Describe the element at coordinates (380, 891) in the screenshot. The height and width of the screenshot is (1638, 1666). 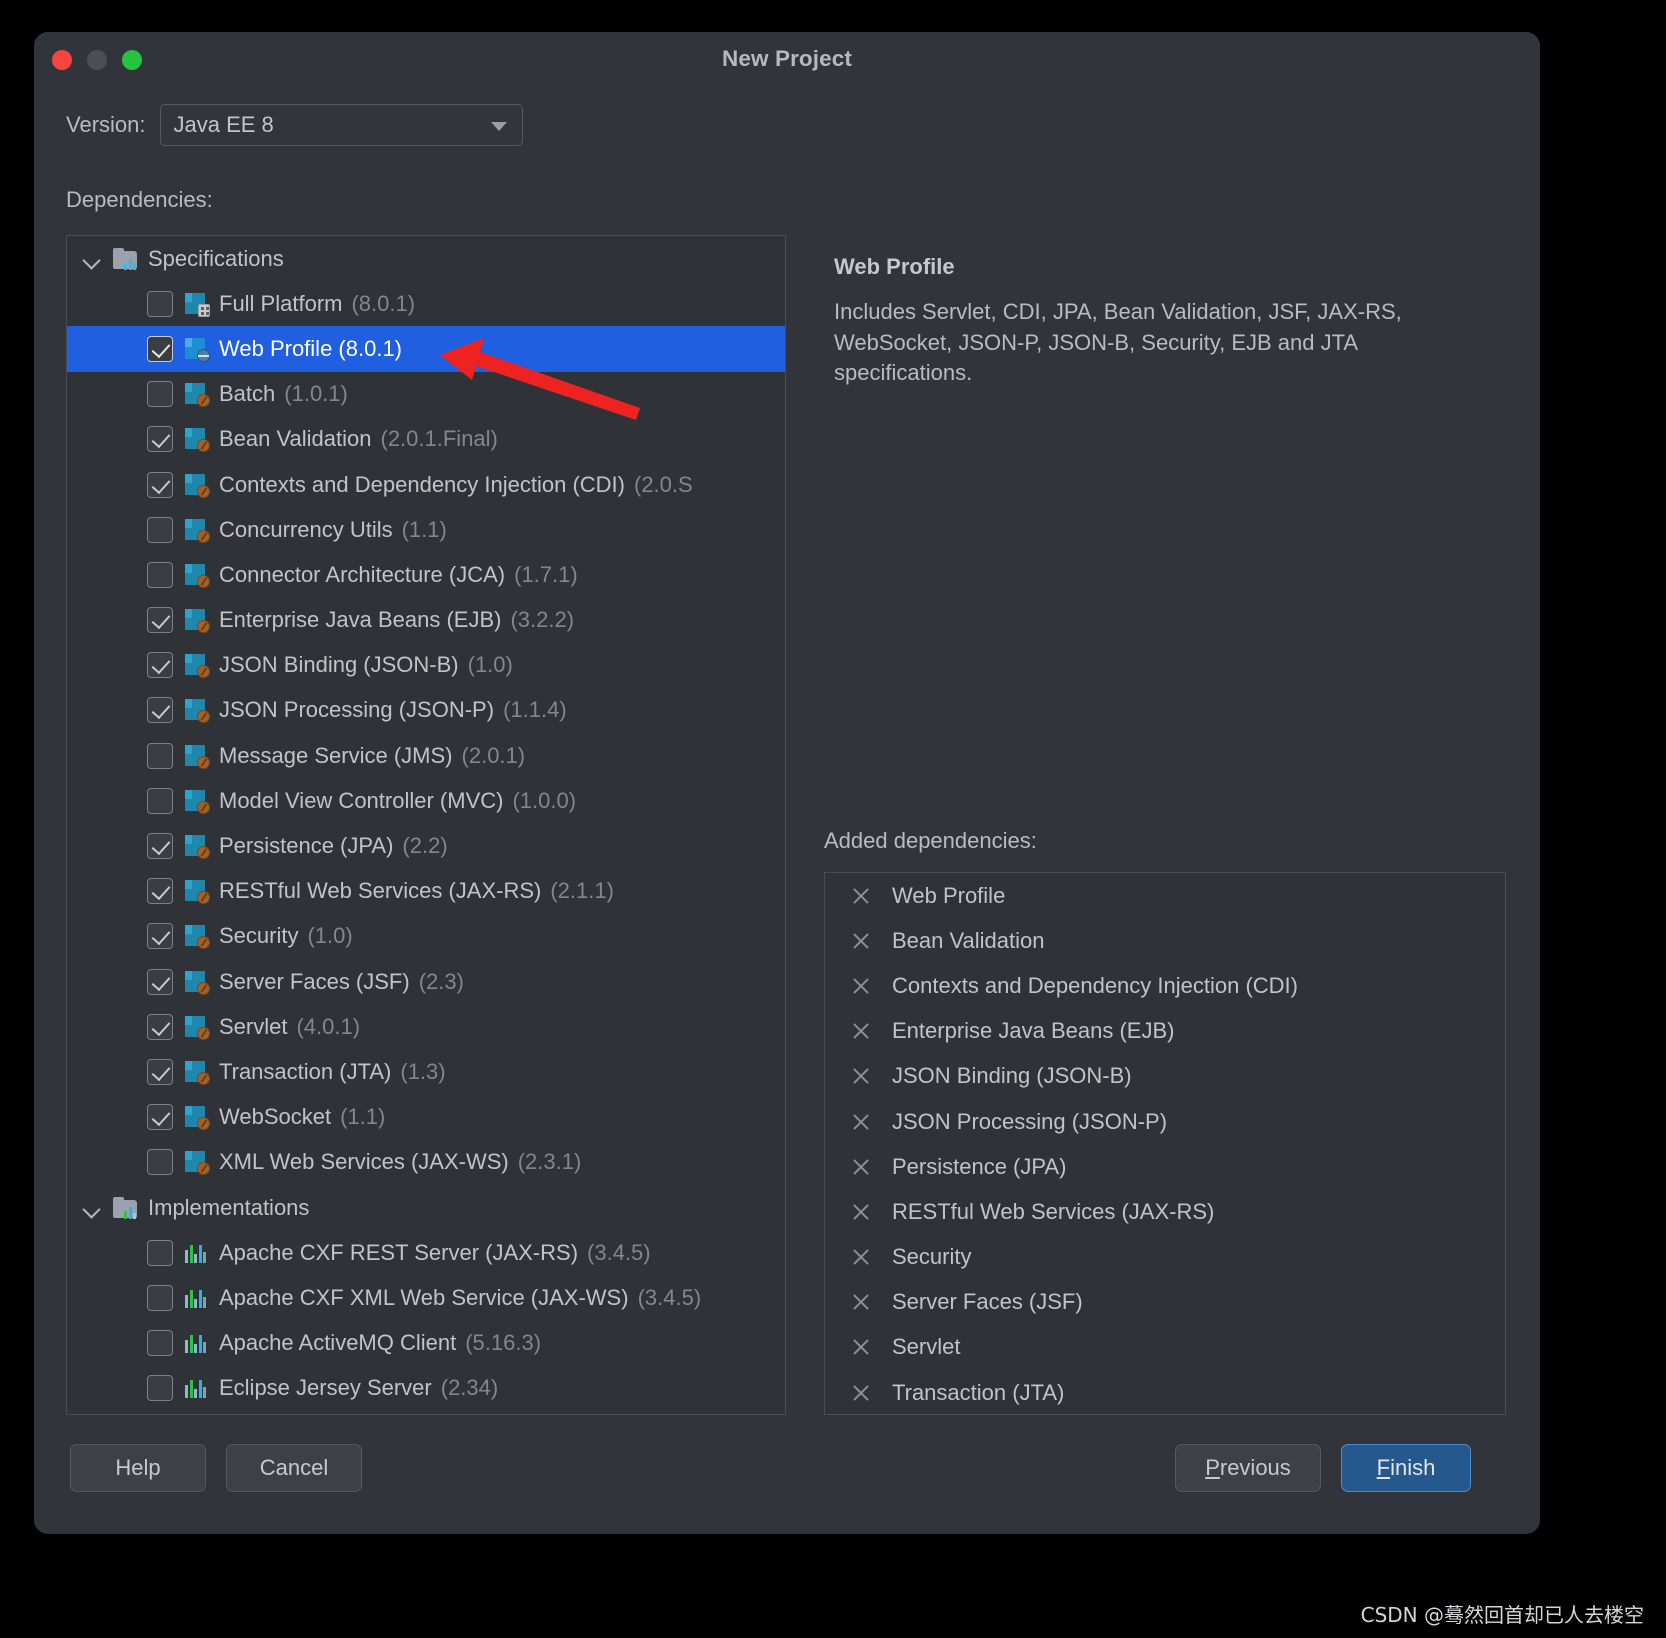
I see `tree-item-label: RESTful Web Services (JAX-RS)` at that location.